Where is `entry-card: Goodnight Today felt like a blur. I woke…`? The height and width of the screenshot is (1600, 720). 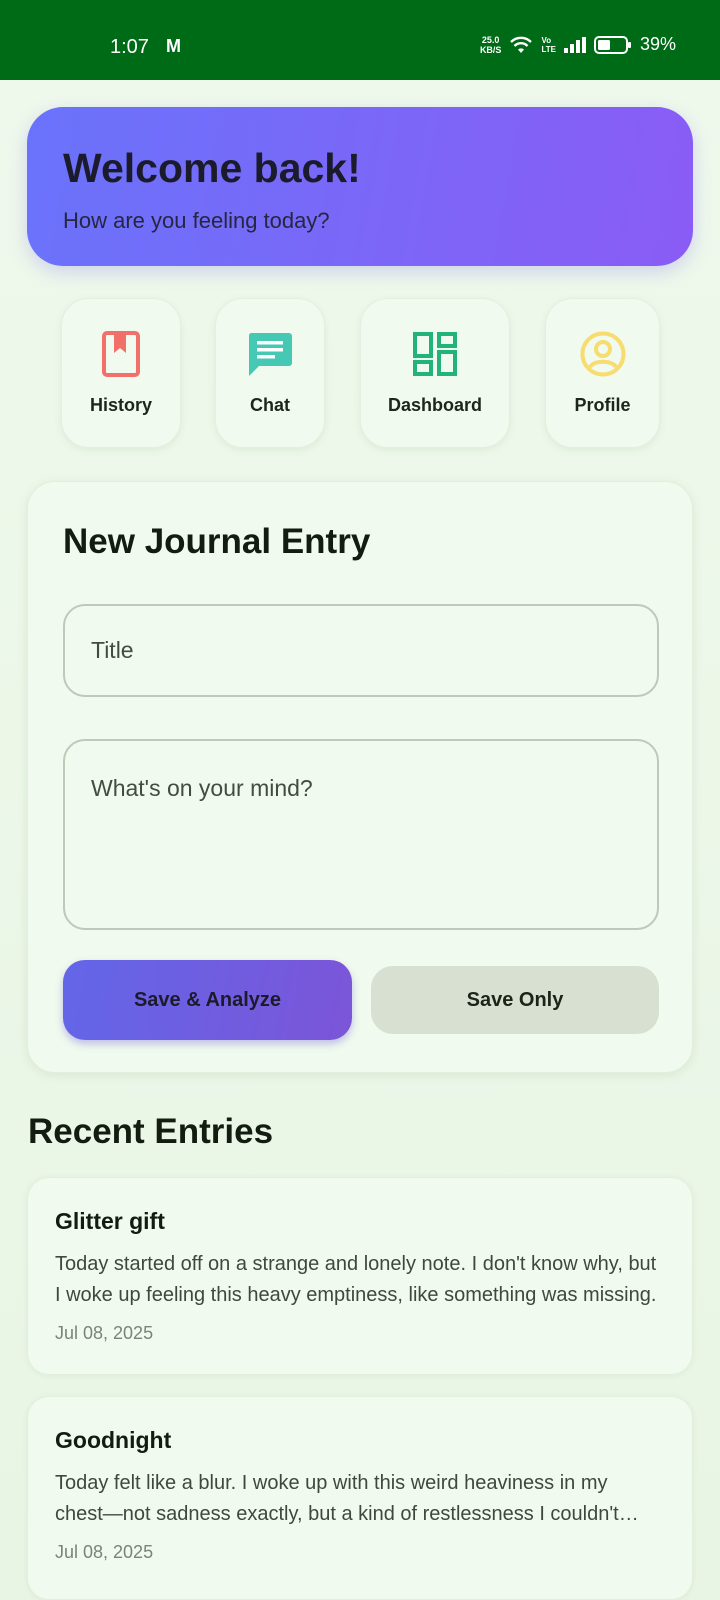 entry-card: Goodnight Today felt like a blur. I woke… is located at coordinates (360, 1498).